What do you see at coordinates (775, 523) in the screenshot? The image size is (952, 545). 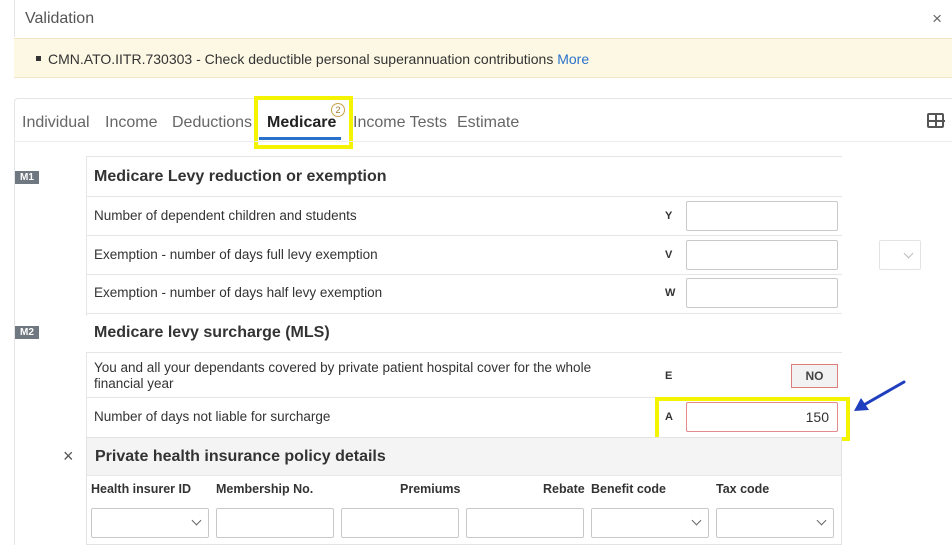 I see `tax-code-select` at bounding box center [775, 523].